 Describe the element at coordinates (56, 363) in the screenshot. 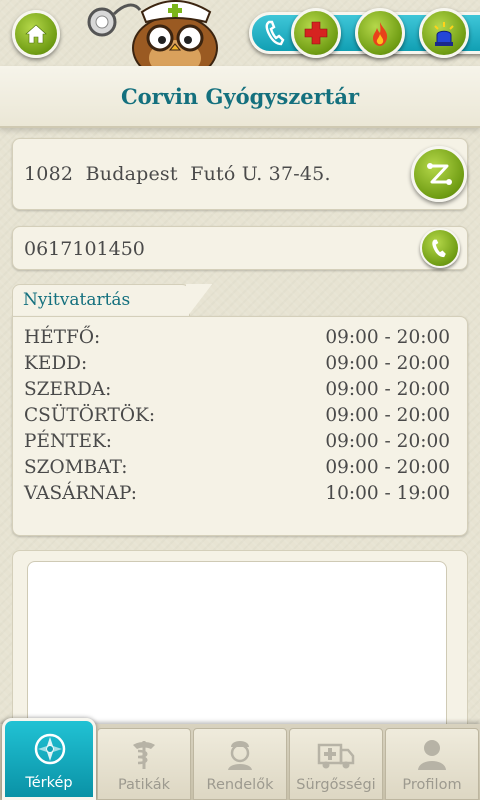

I see `day-label: KEDD:` at that location.